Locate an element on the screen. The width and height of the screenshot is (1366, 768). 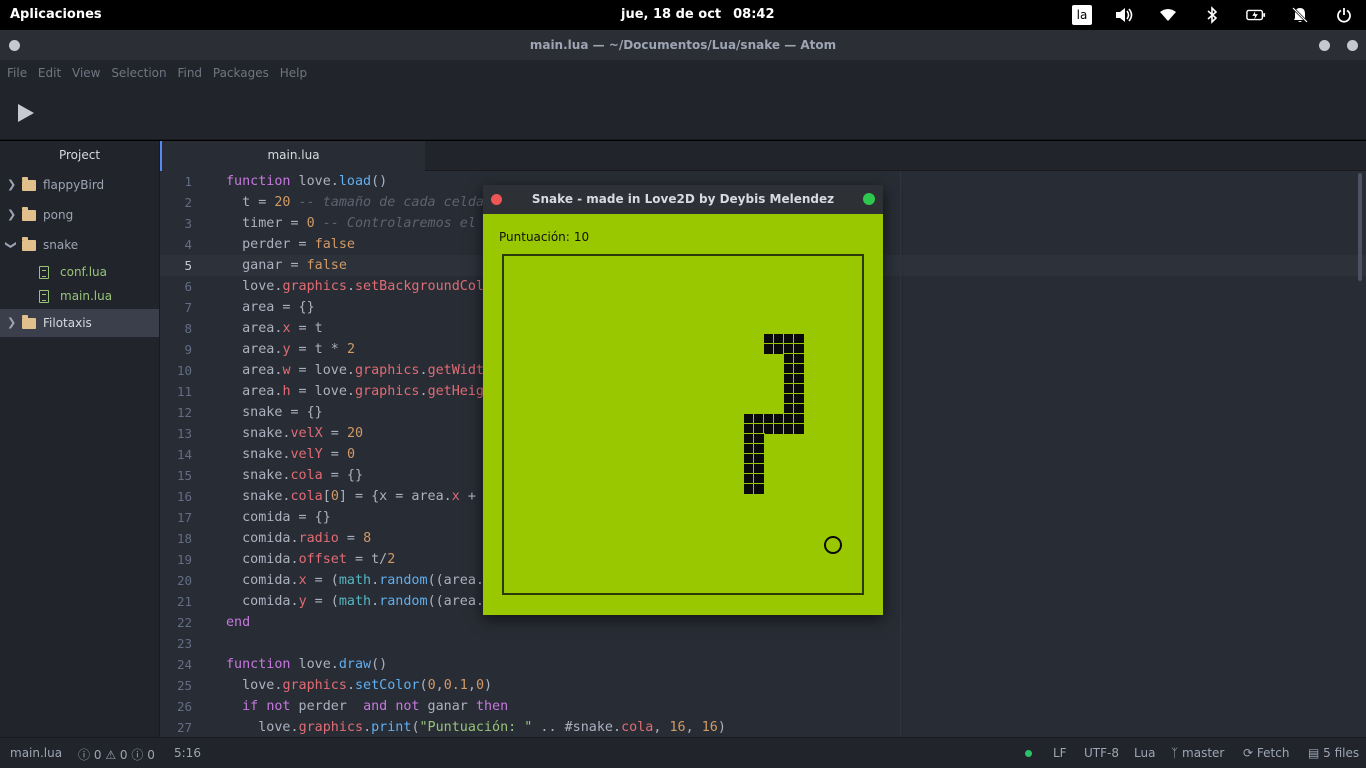
tree-item-snake: ❯ snake is located at coordinates (79, 245).